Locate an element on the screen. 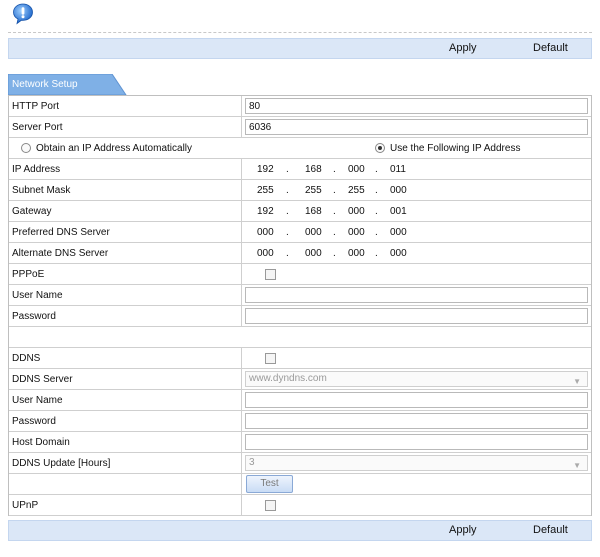 The width and height of the screenshot is (600, 557). ddns-server-select: www.dyndns.com ▼ is located at coordinates (416, 379).